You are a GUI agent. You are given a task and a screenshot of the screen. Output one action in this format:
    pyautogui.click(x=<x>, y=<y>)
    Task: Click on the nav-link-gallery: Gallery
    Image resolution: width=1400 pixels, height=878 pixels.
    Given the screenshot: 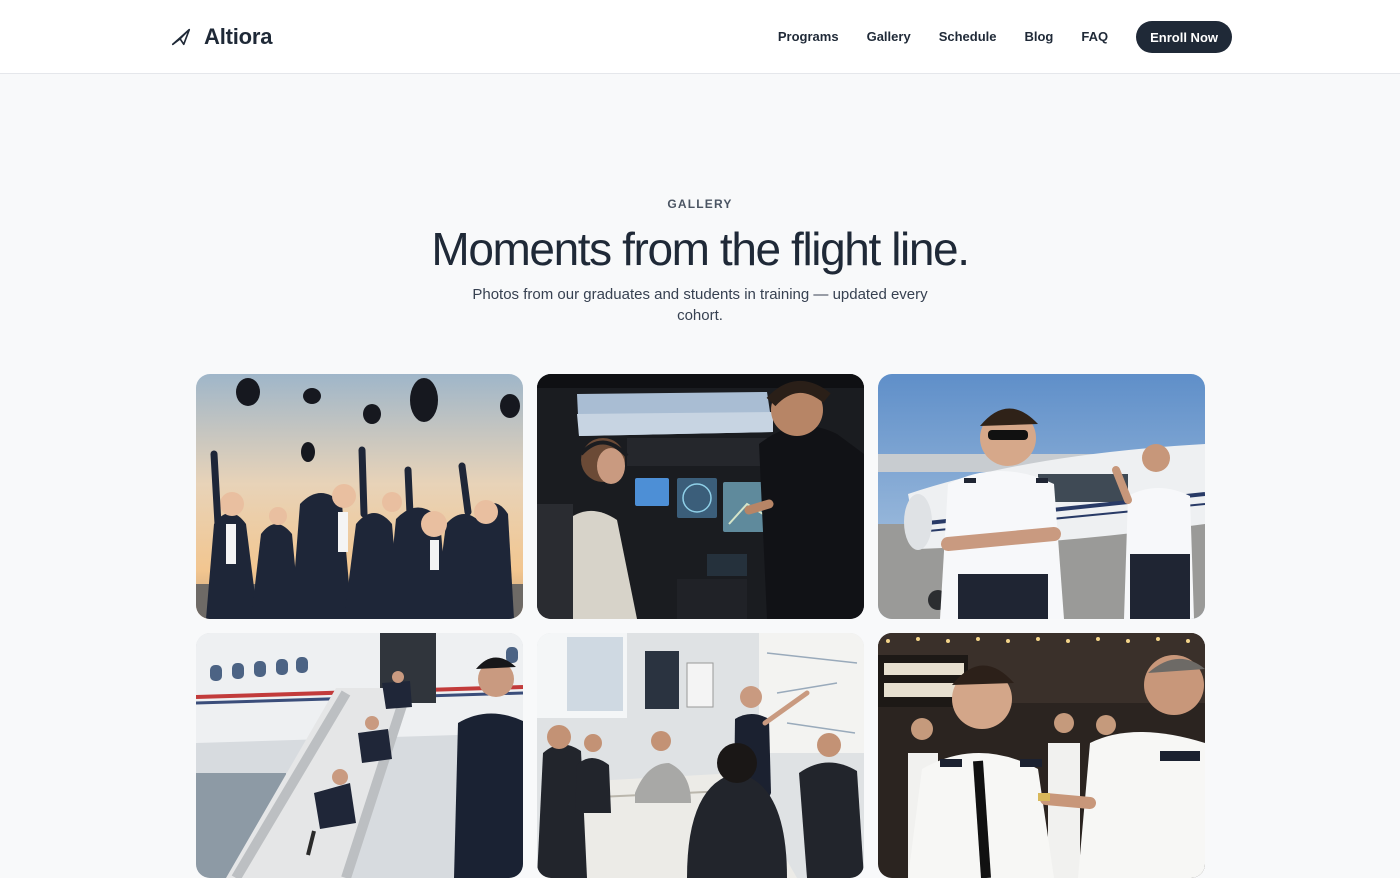 What is the action you would take?
    pyautogui.click(x=889, y=37)
    